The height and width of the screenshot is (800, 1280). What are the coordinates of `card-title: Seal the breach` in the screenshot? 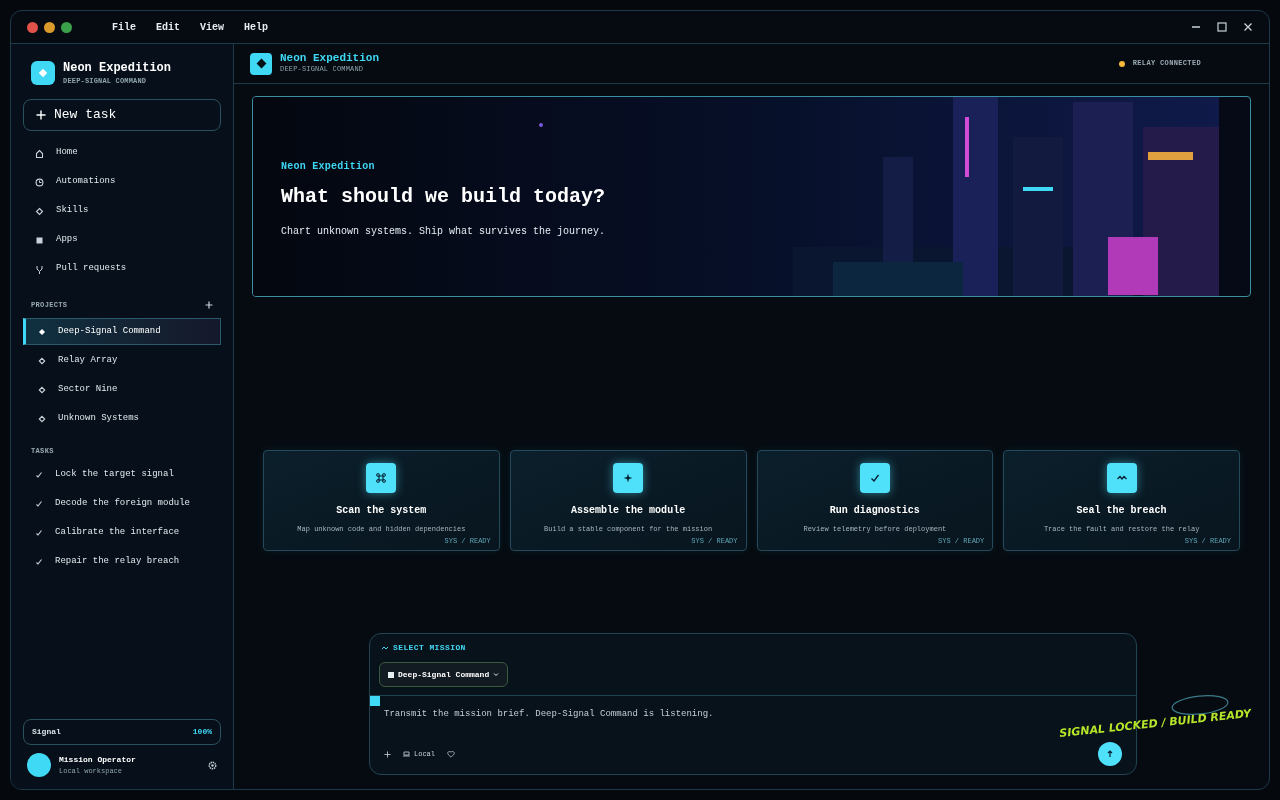 It's located at (1121, 510).